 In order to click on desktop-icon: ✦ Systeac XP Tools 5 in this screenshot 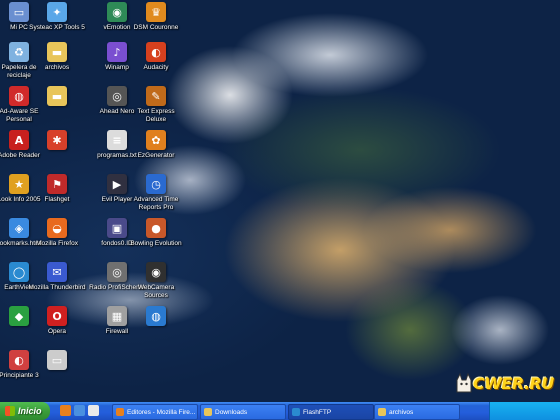, I will do `click(57, 17)`.